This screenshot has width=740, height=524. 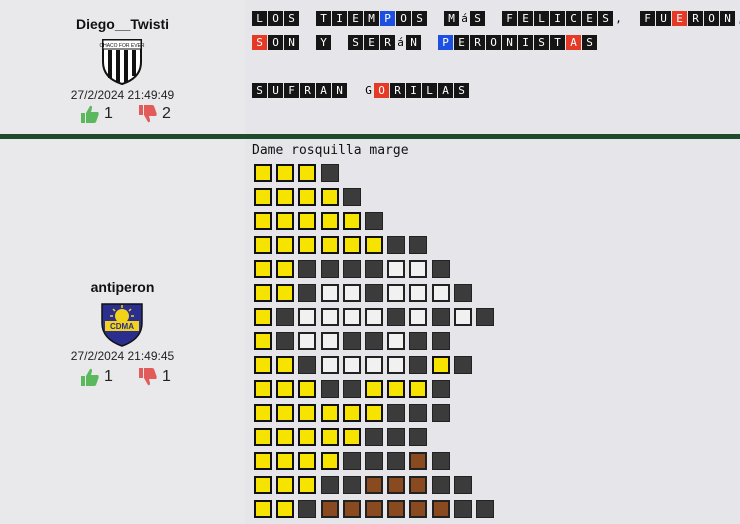 What do you see at coordinates (387, 18) in the screenshot?
I see `letter-tile: P` at bounding box center [387, 18].